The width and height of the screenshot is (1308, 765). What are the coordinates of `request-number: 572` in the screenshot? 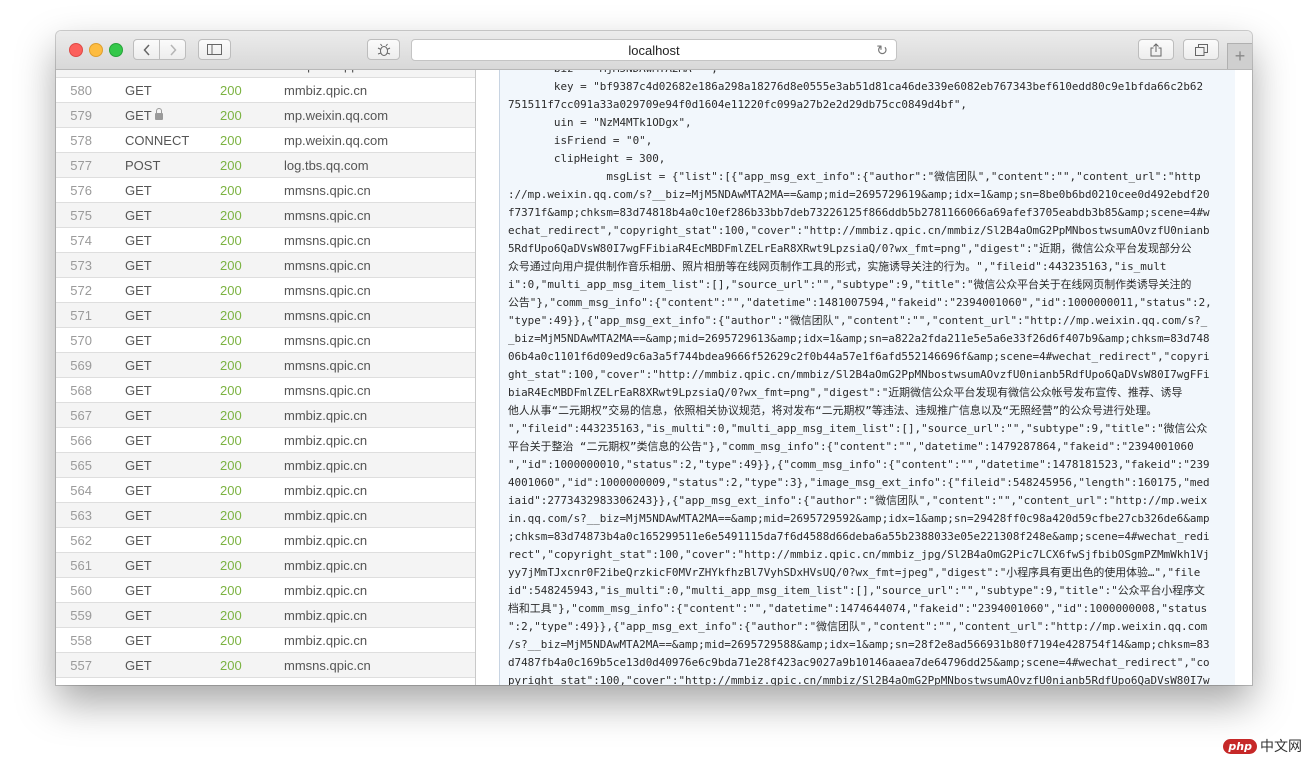 It's located at (74, 290).